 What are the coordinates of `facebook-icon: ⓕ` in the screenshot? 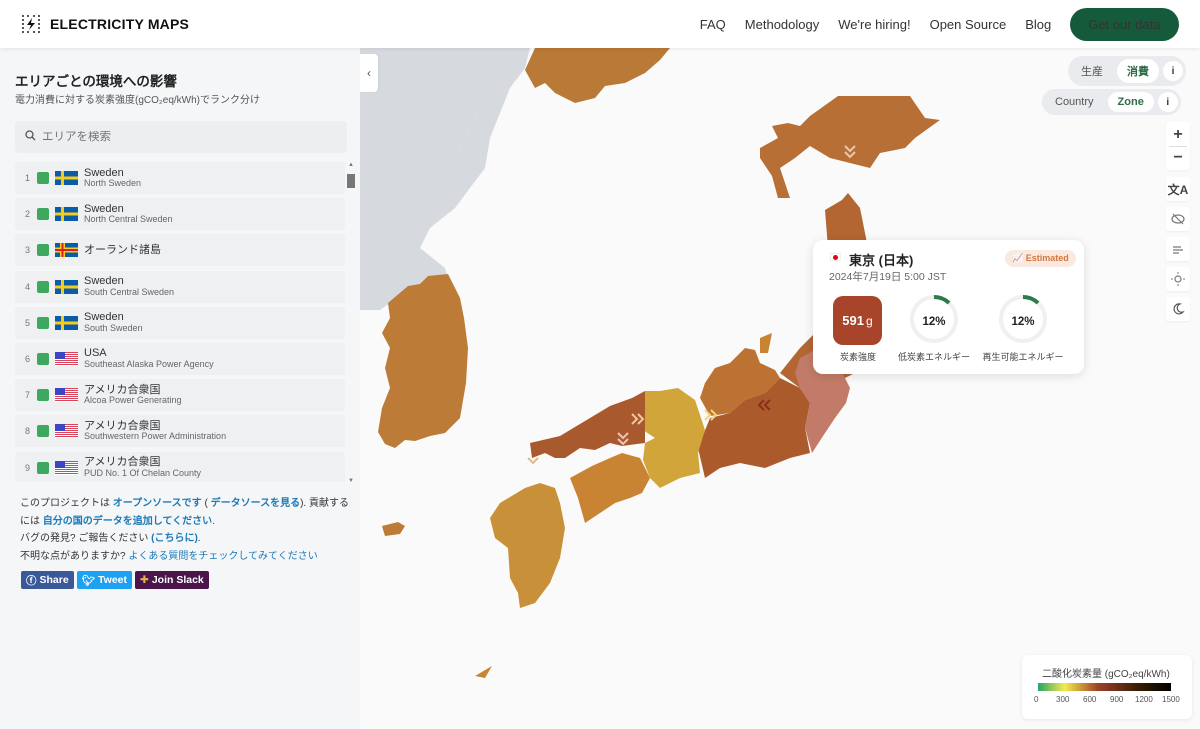 It's located at (31, 580).